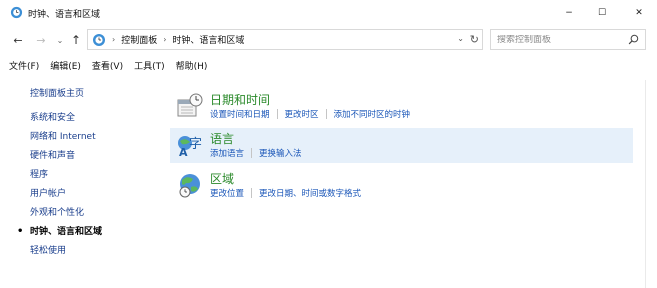  I want to click on category-language: A 字 语言 添加语言 更换输入法, so click(401, 145).